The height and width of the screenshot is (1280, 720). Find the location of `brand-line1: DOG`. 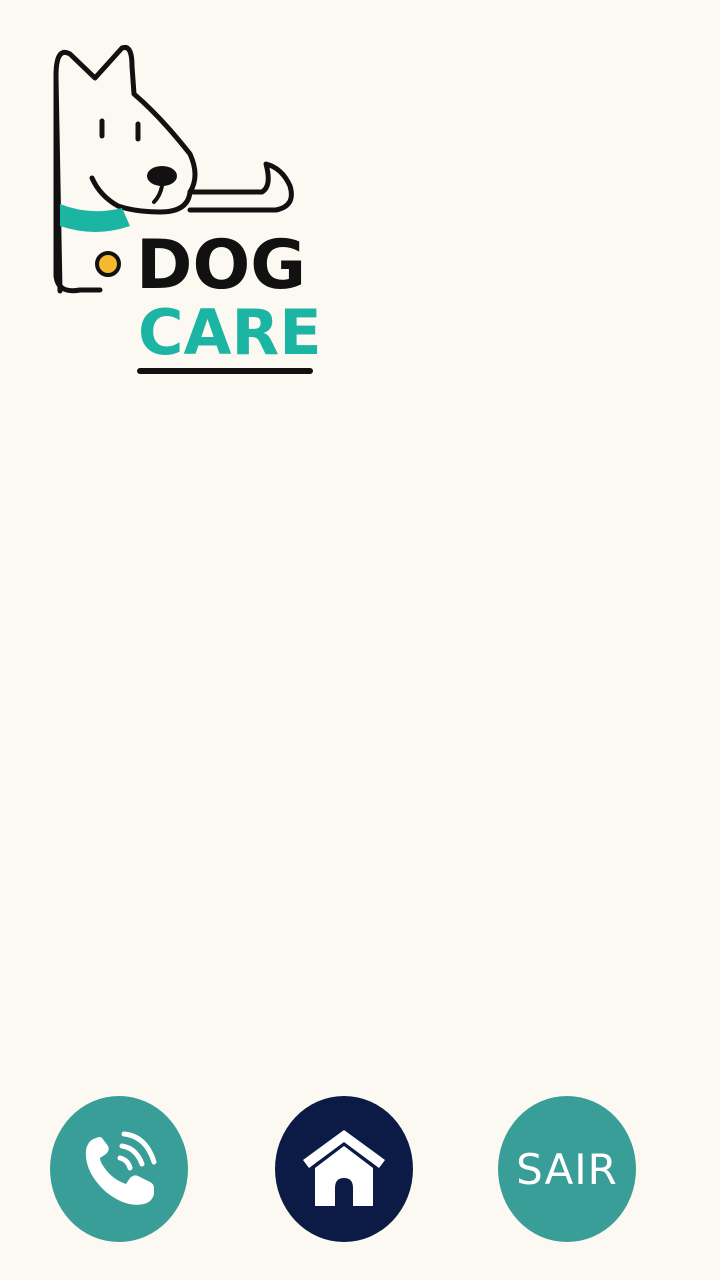

brand-line1: DOG is located at coordinates (221, 265).